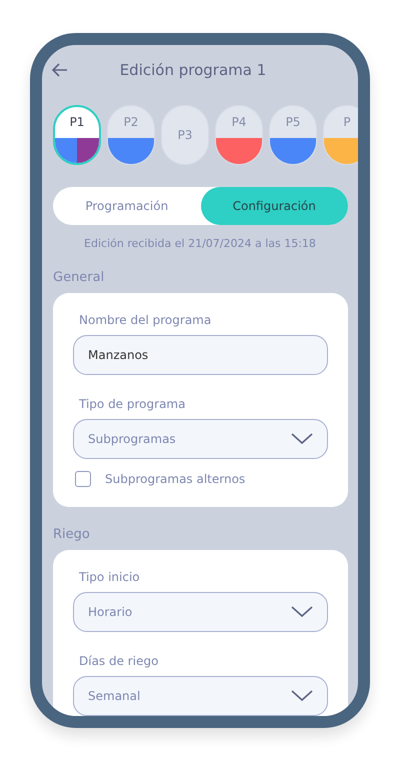 The height and width of the screenshot is (766, 400). What do you see at coordinates (83, 479) in the screenshot?
I see `checkbox` at bounding box center [83, 479].